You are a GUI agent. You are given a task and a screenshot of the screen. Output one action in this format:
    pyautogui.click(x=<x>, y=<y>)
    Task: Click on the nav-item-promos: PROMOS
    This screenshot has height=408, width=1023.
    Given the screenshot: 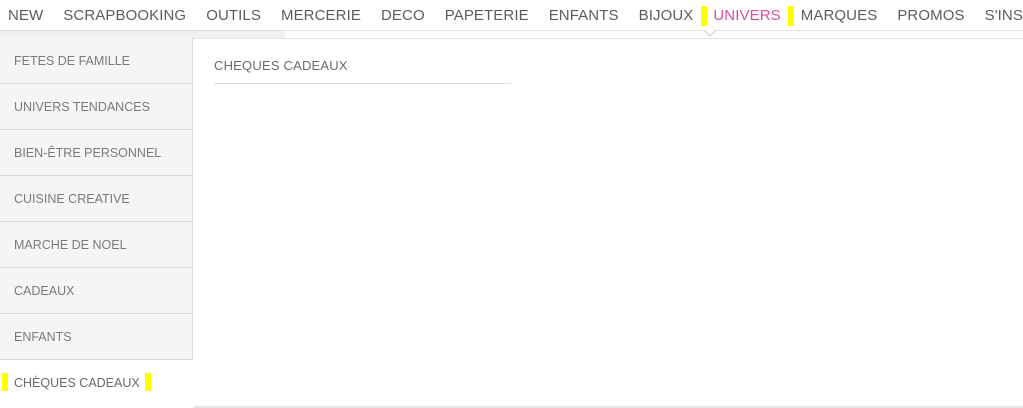 What is the action you would take?
    pyautogui.click(x=930, y=15)
    